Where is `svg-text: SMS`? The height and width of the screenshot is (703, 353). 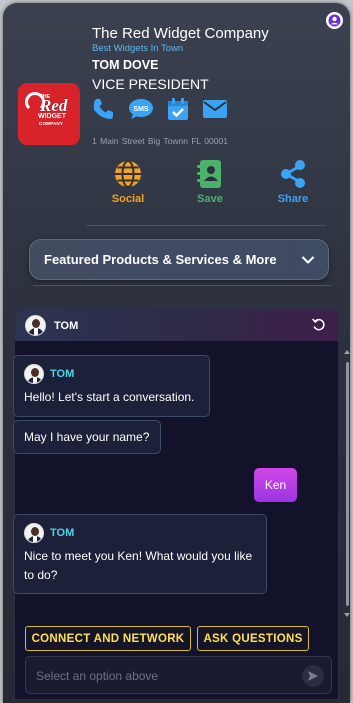
svg-text: SMS is located at coordinates (141, 109).